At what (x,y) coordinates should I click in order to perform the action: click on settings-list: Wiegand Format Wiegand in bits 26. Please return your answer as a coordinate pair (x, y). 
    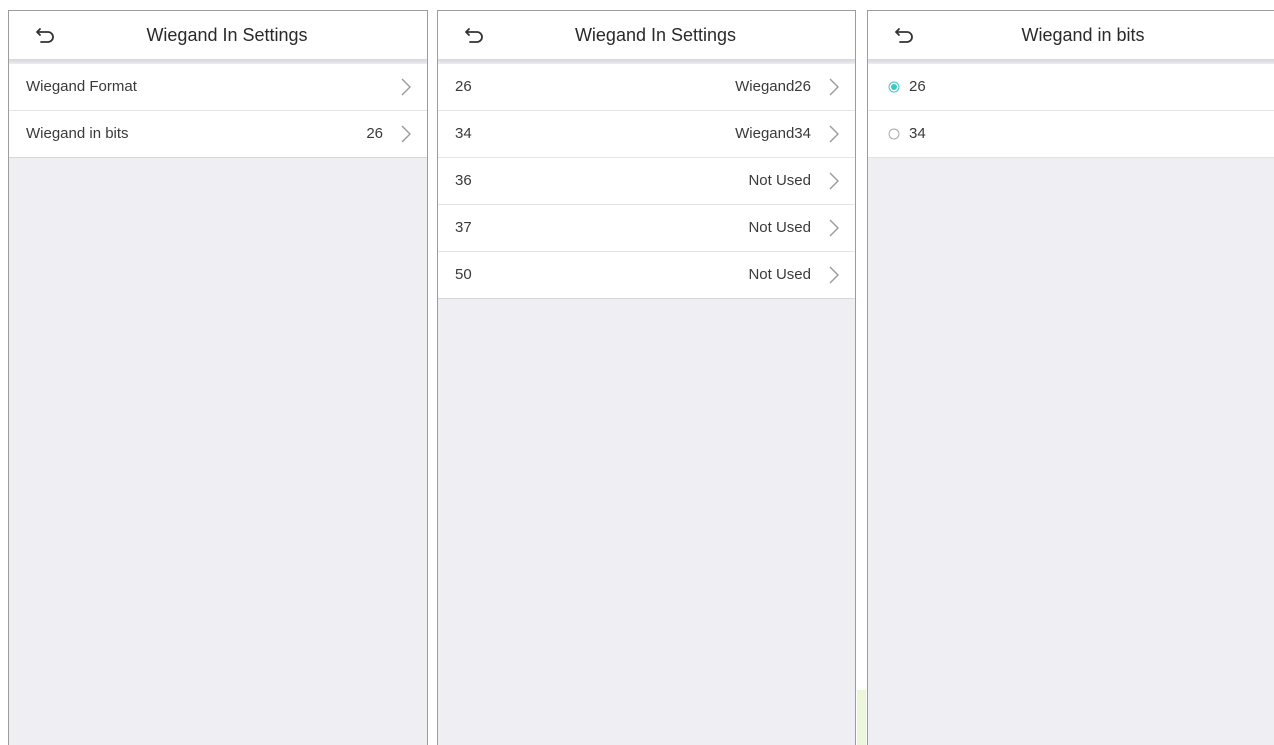
    Looking at the image, I should click on (218, 111).